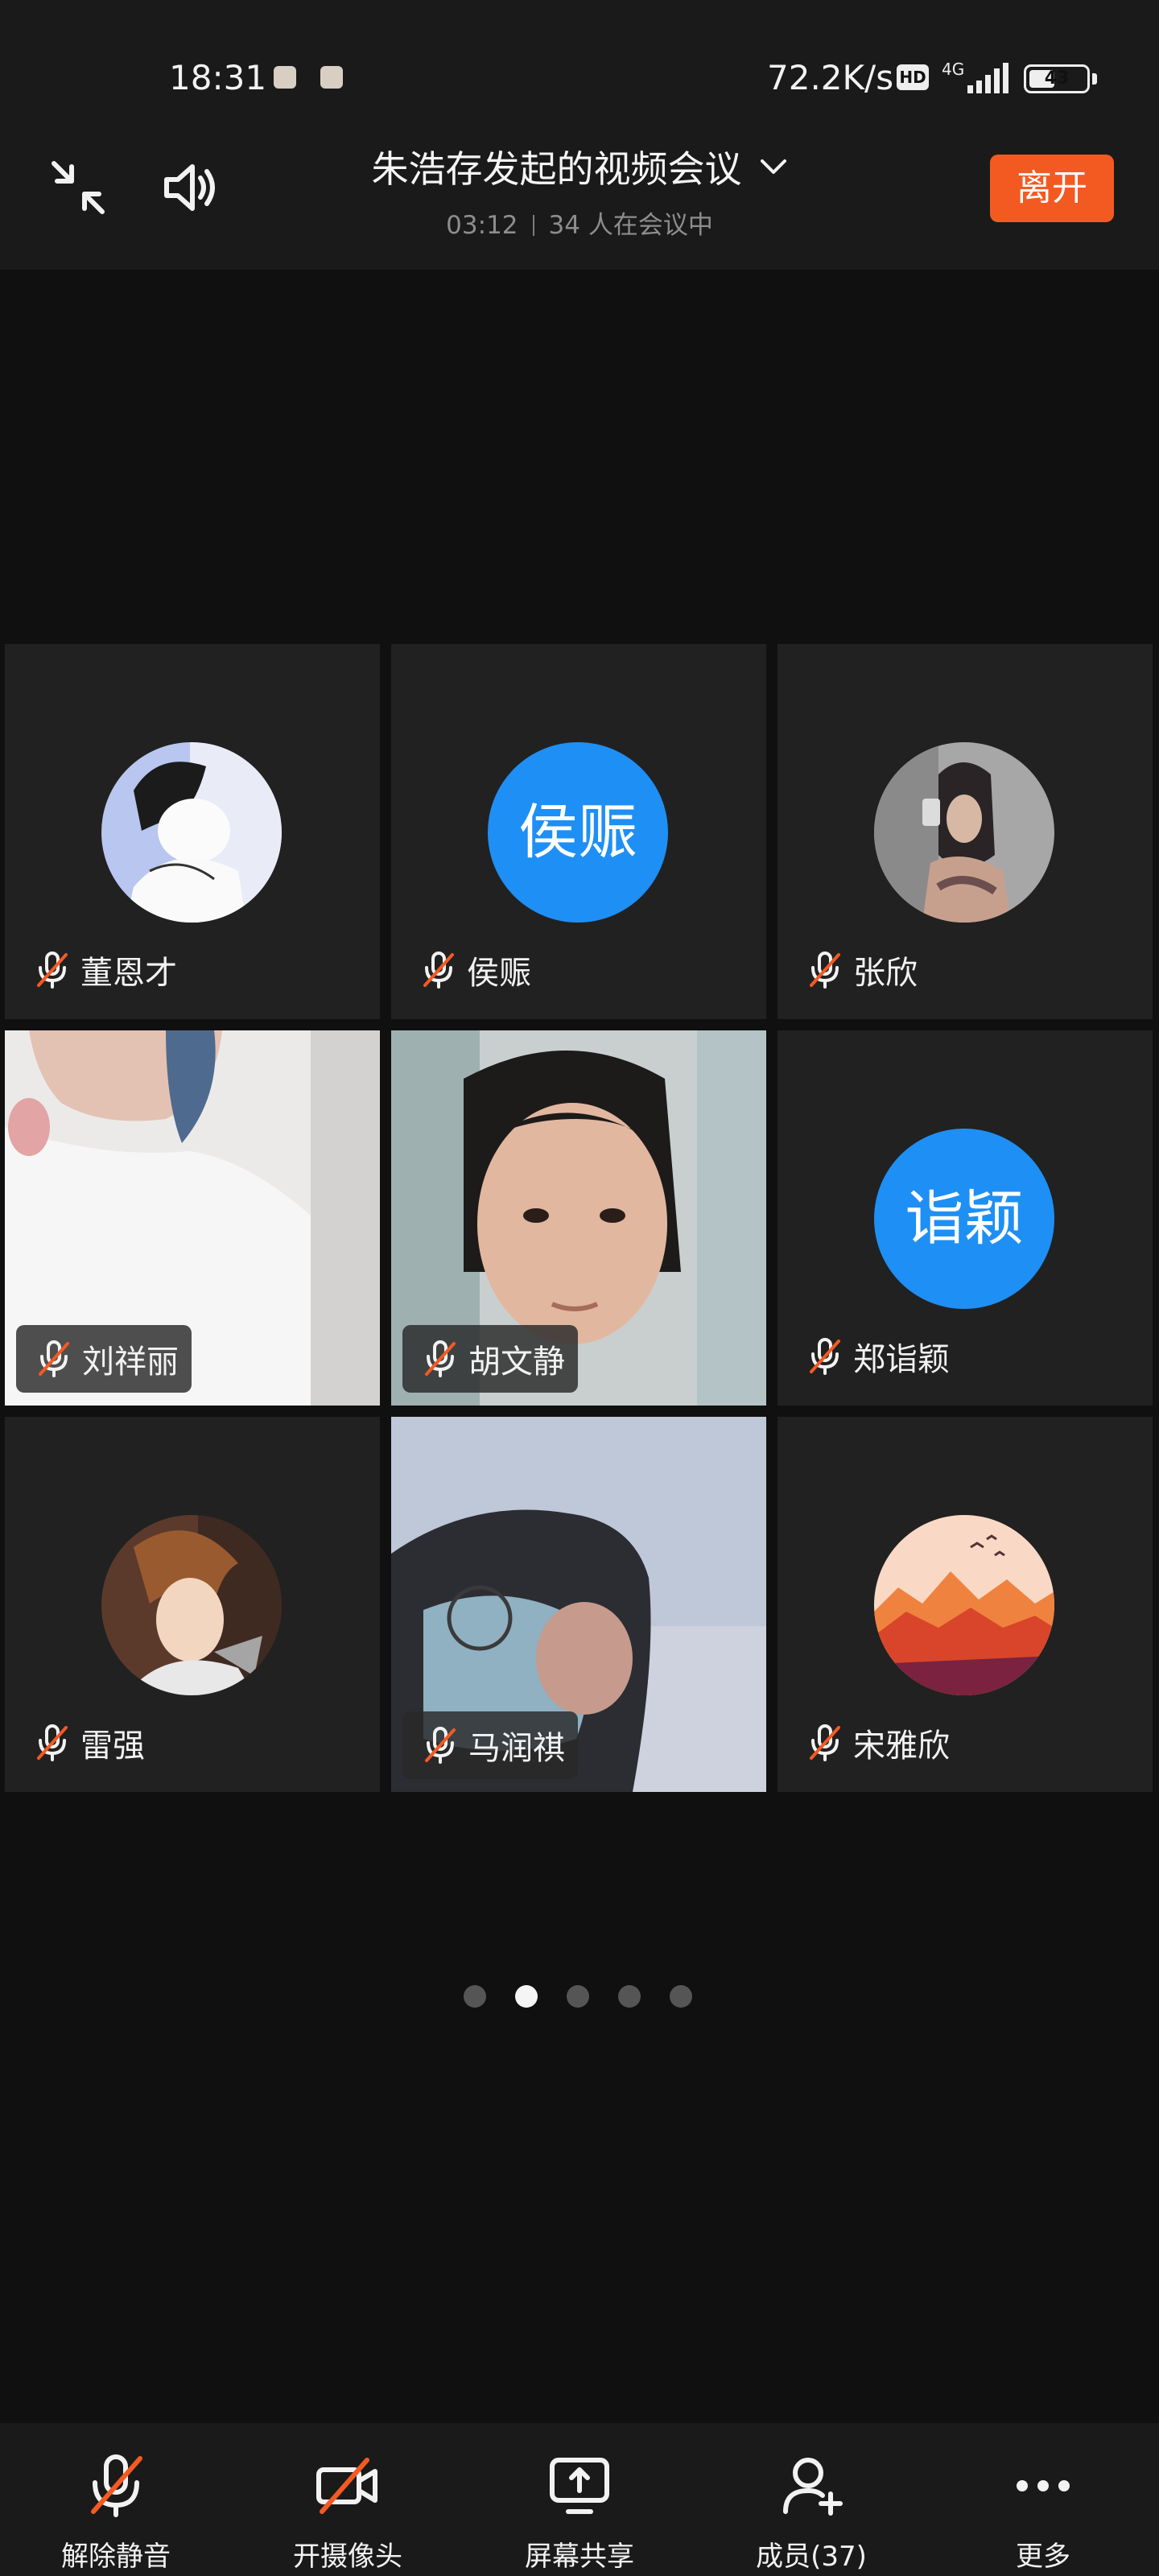 The image size is (1159, 2576). I want to click on participant-name-label: 雷强, so click(89, 1744).